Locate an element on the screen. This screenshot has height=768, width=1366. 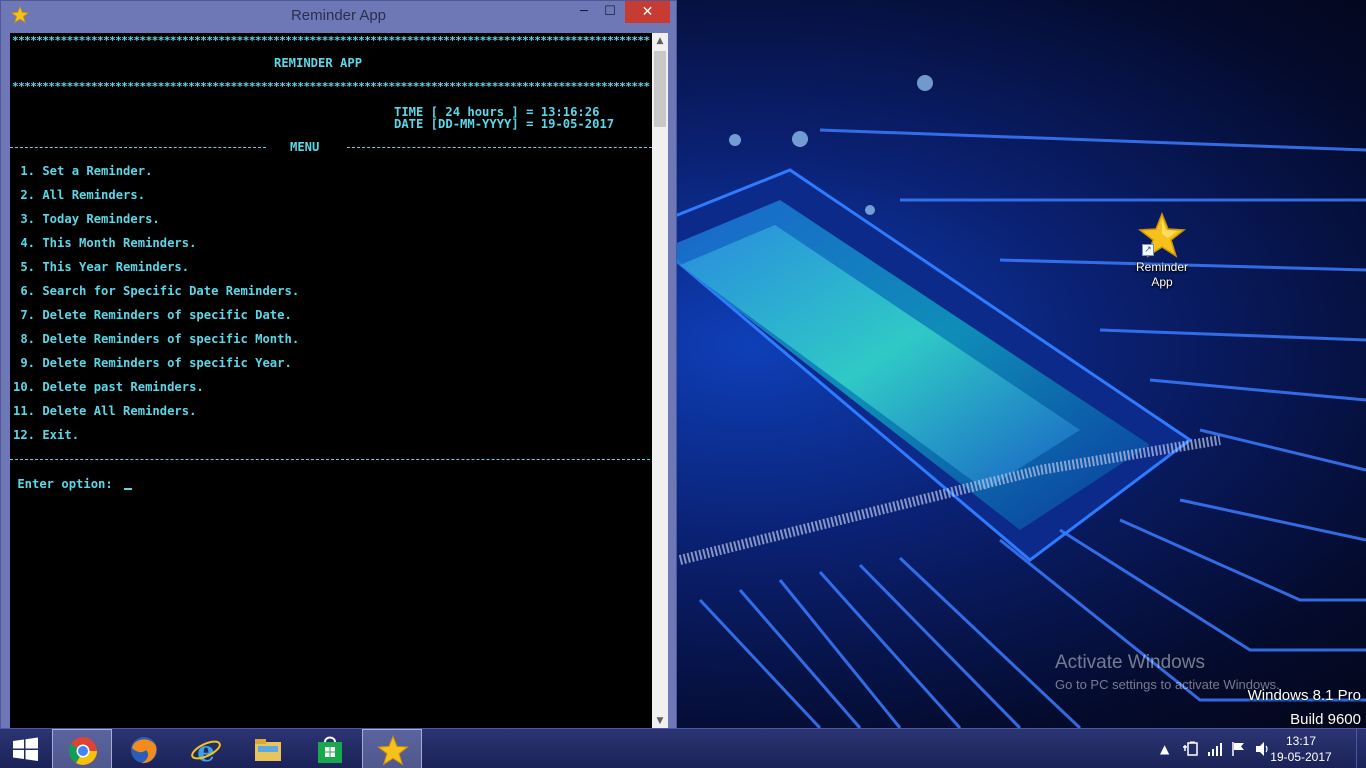
taskbar-reminder-app is located at coordinates (392, 748).